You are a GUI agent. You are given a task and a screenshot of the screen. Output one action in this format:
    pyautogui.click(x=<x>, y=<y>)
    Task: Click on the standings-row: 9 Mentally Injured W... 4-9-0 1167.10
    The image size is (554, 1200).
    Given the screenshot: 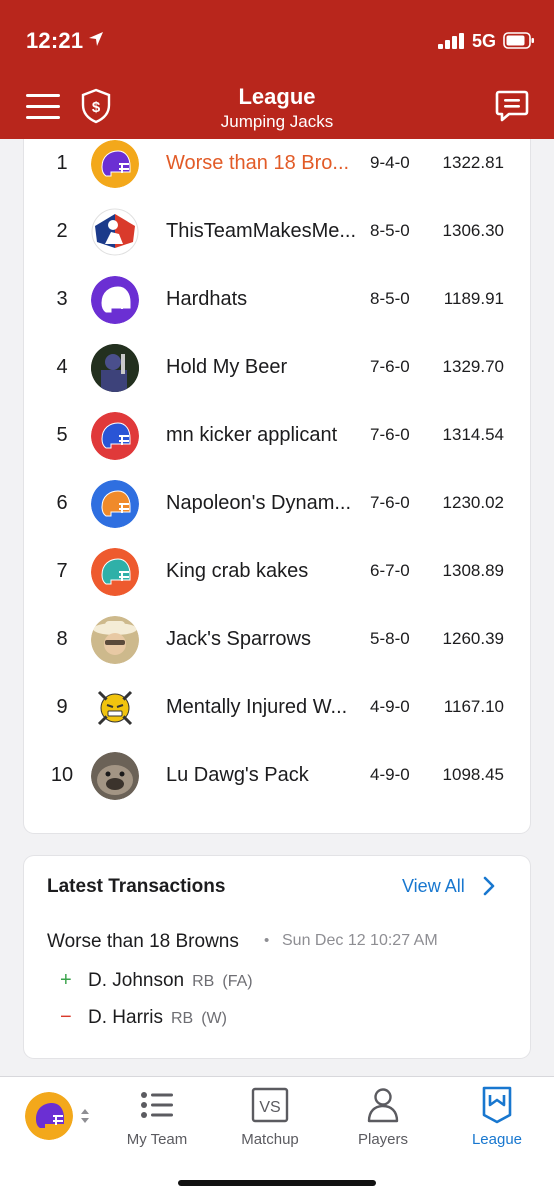 What is the action you would take?
    pyautogui.click(x=277, y=708)
    